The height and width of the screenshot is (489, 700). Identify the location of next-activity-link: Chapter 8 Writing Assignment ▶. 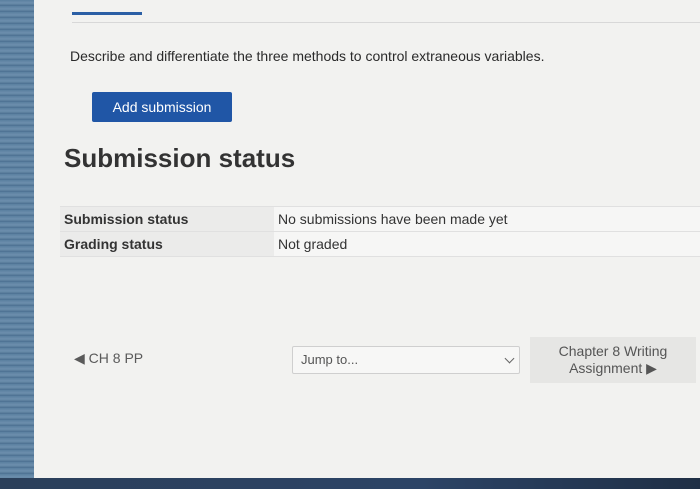
(613, 360).